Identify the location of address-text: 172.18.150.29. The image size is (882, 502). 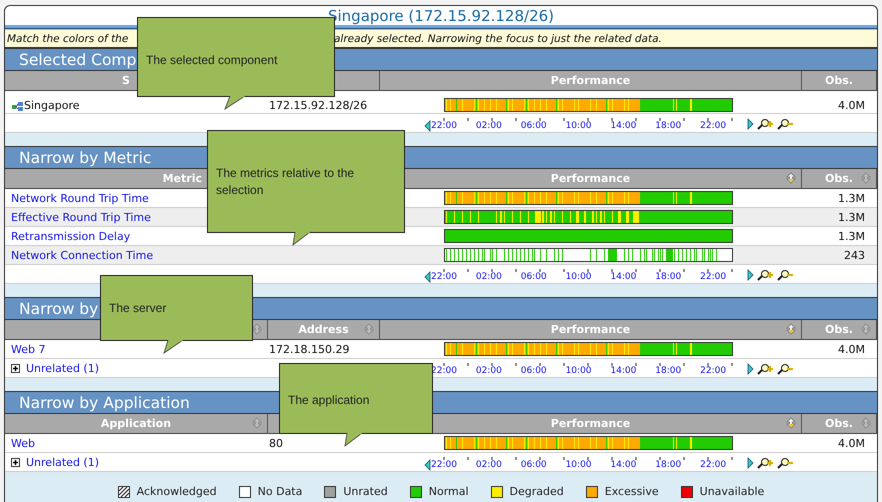
(309, 349).